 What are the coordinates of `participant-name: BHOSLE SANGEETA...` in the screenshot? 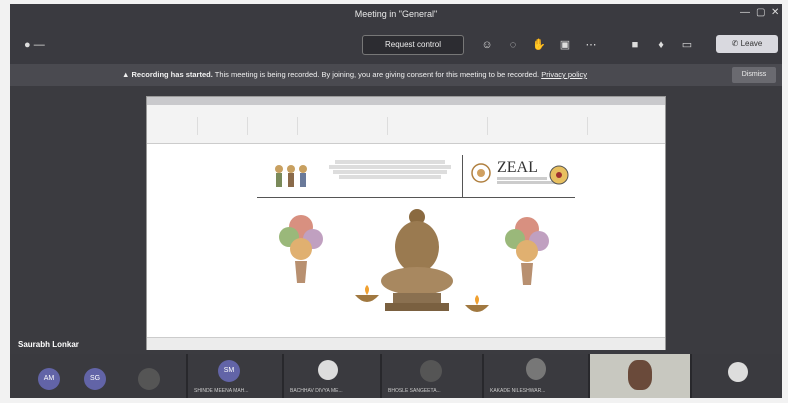 It's located at (414, 391).